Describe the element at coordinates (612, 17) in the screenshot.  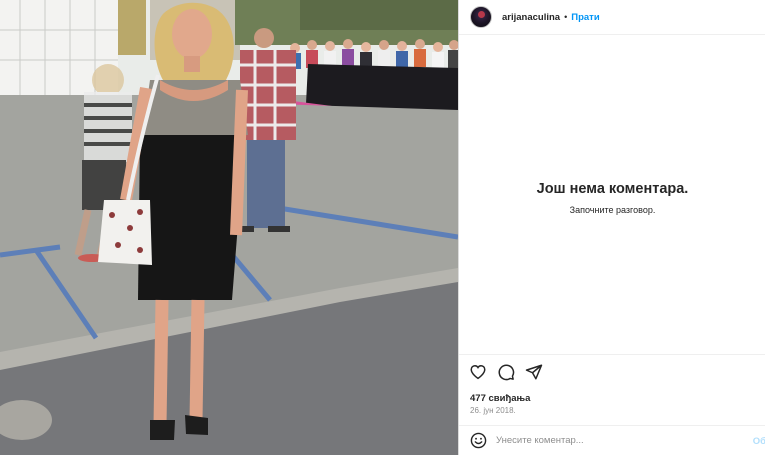
I see `post-header: arijanaculina • Прати` at that location.